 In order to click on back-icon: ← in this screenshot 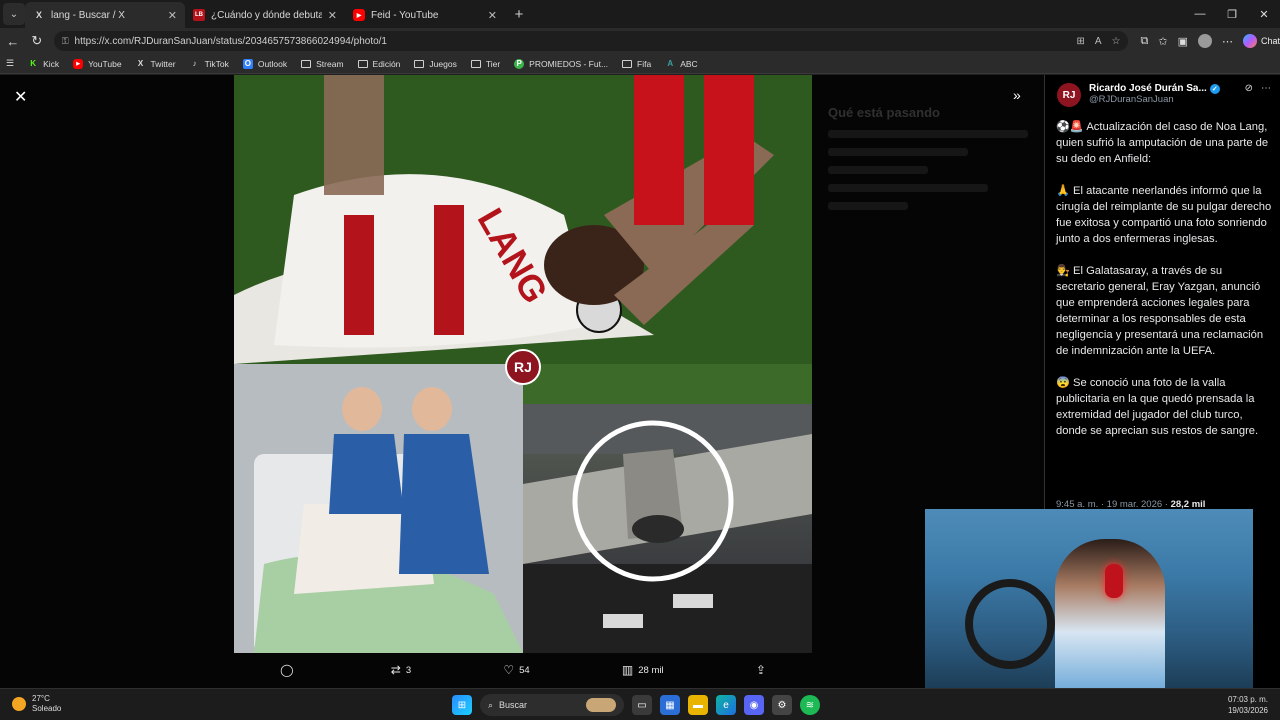, I will do `click(13, 41)`.